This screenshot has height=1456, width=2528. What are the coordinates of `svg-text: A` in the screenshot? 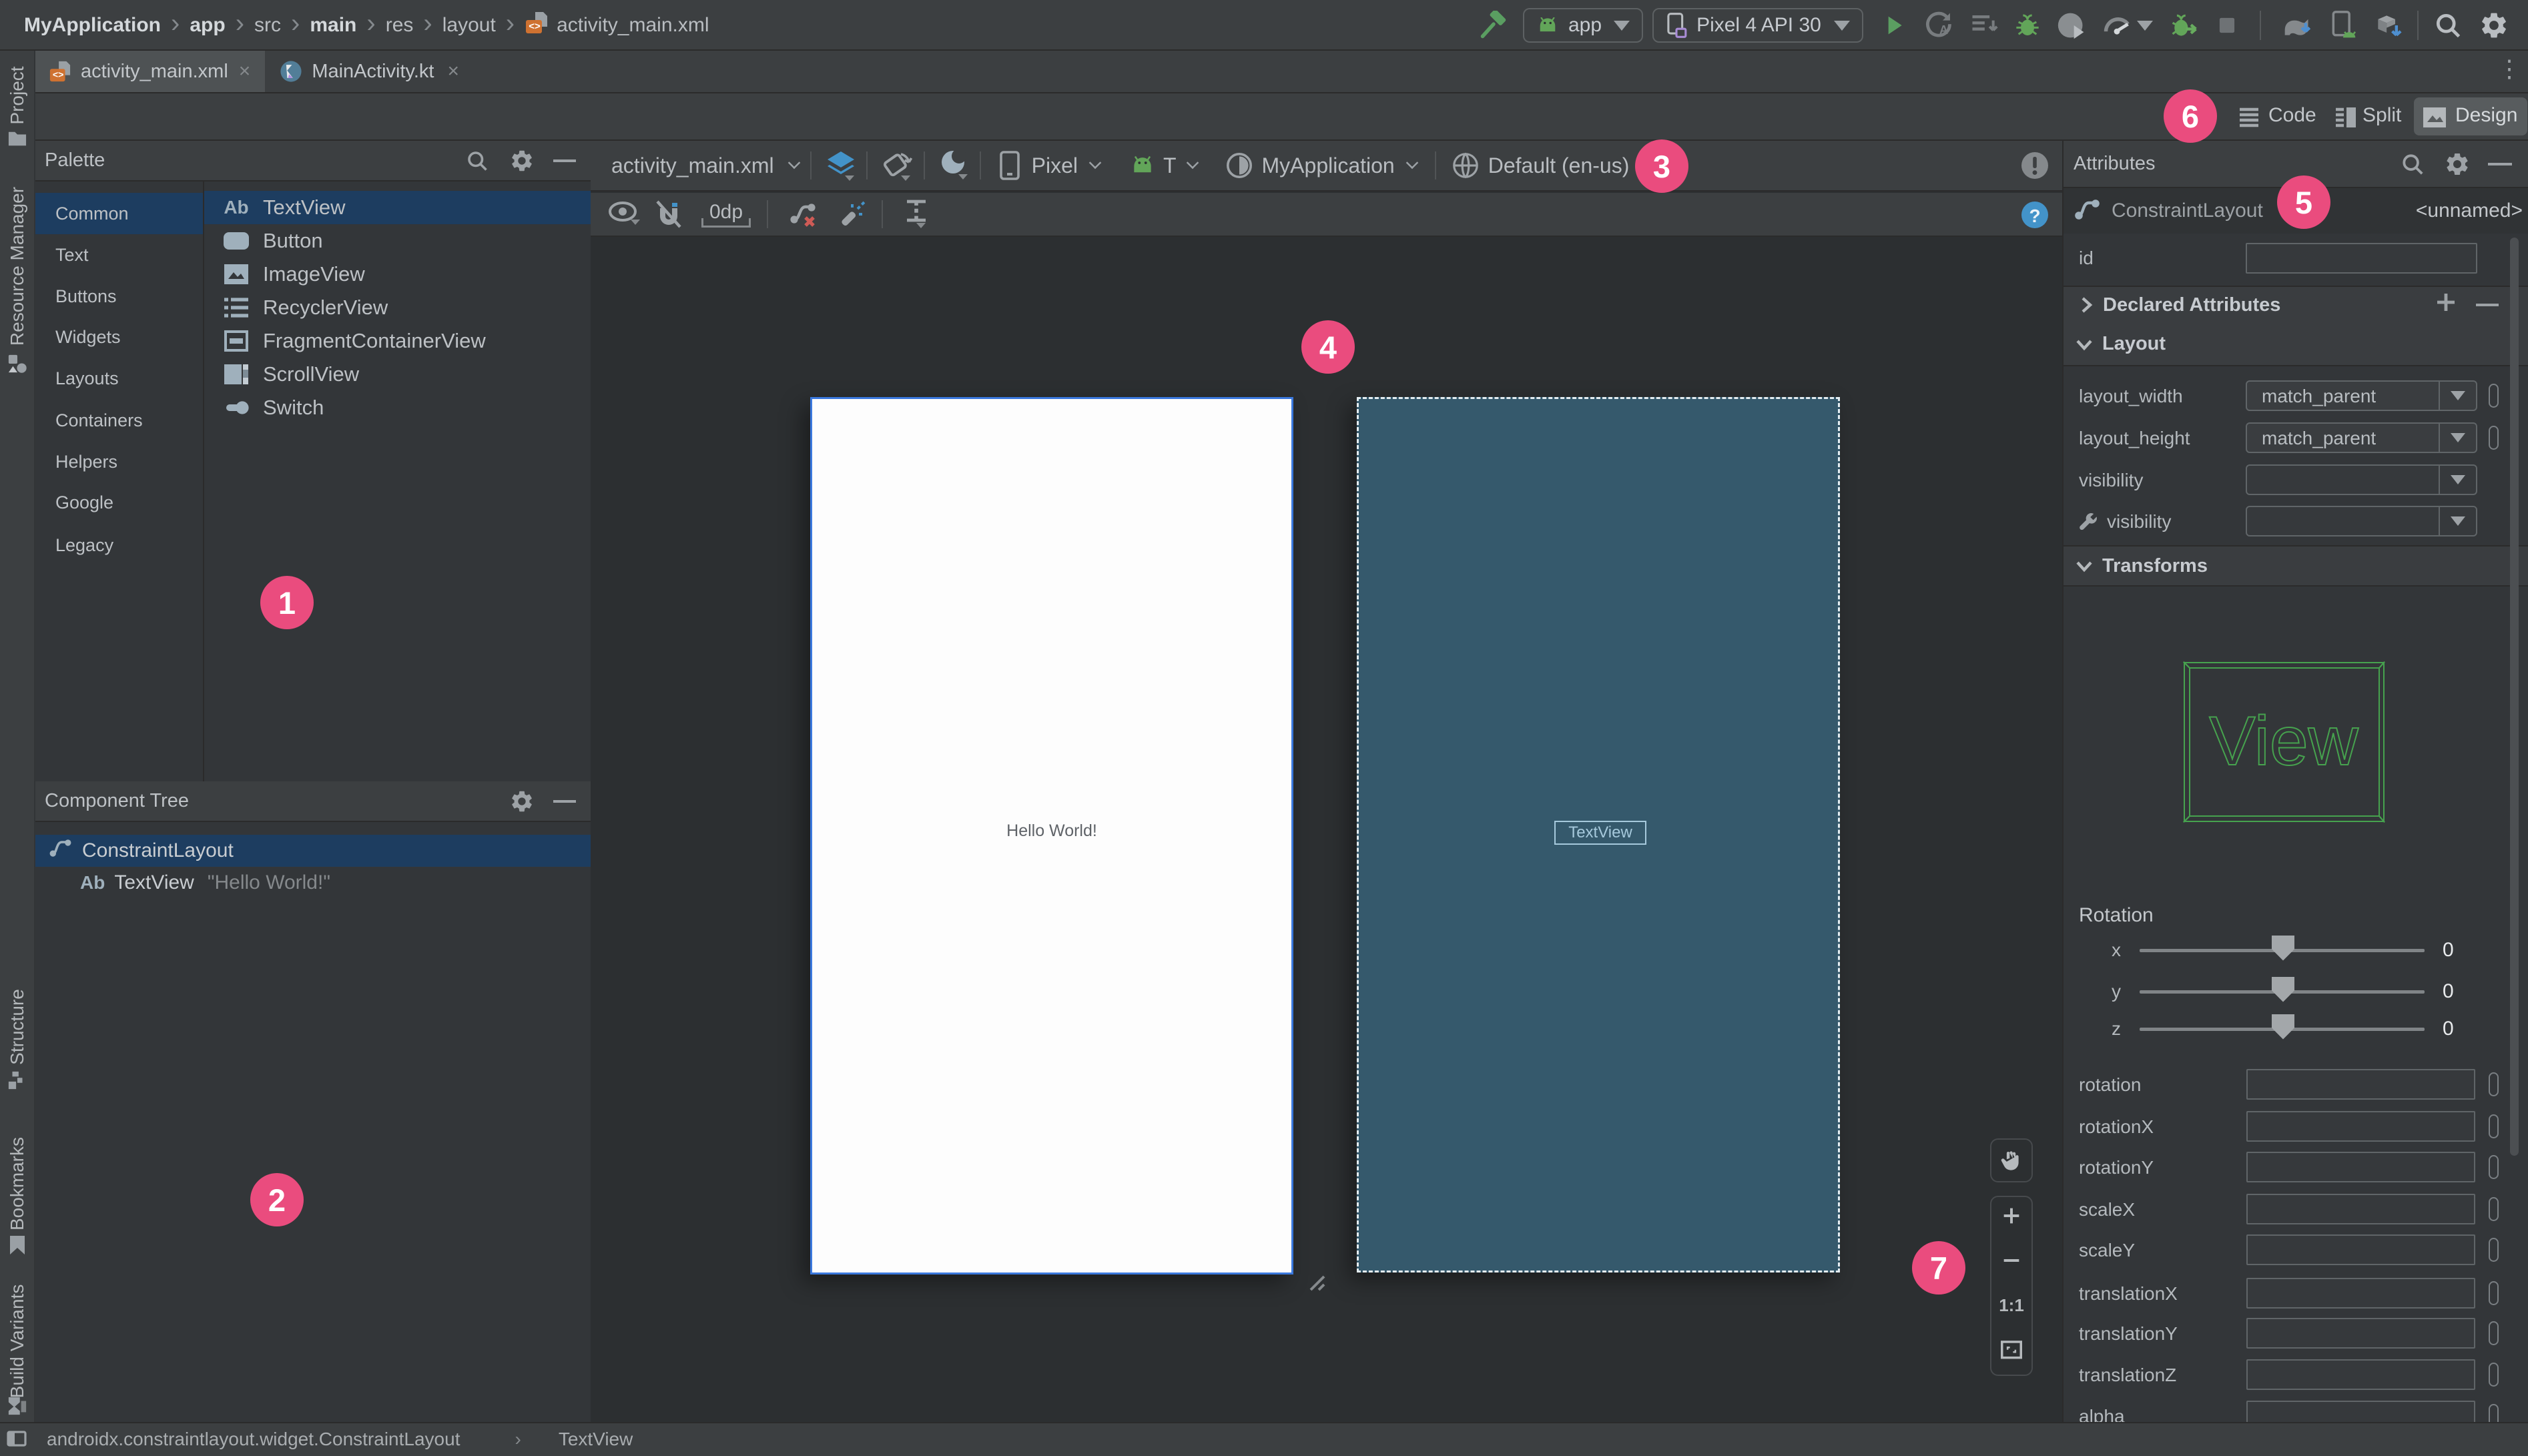 It's located at (1943, 30).